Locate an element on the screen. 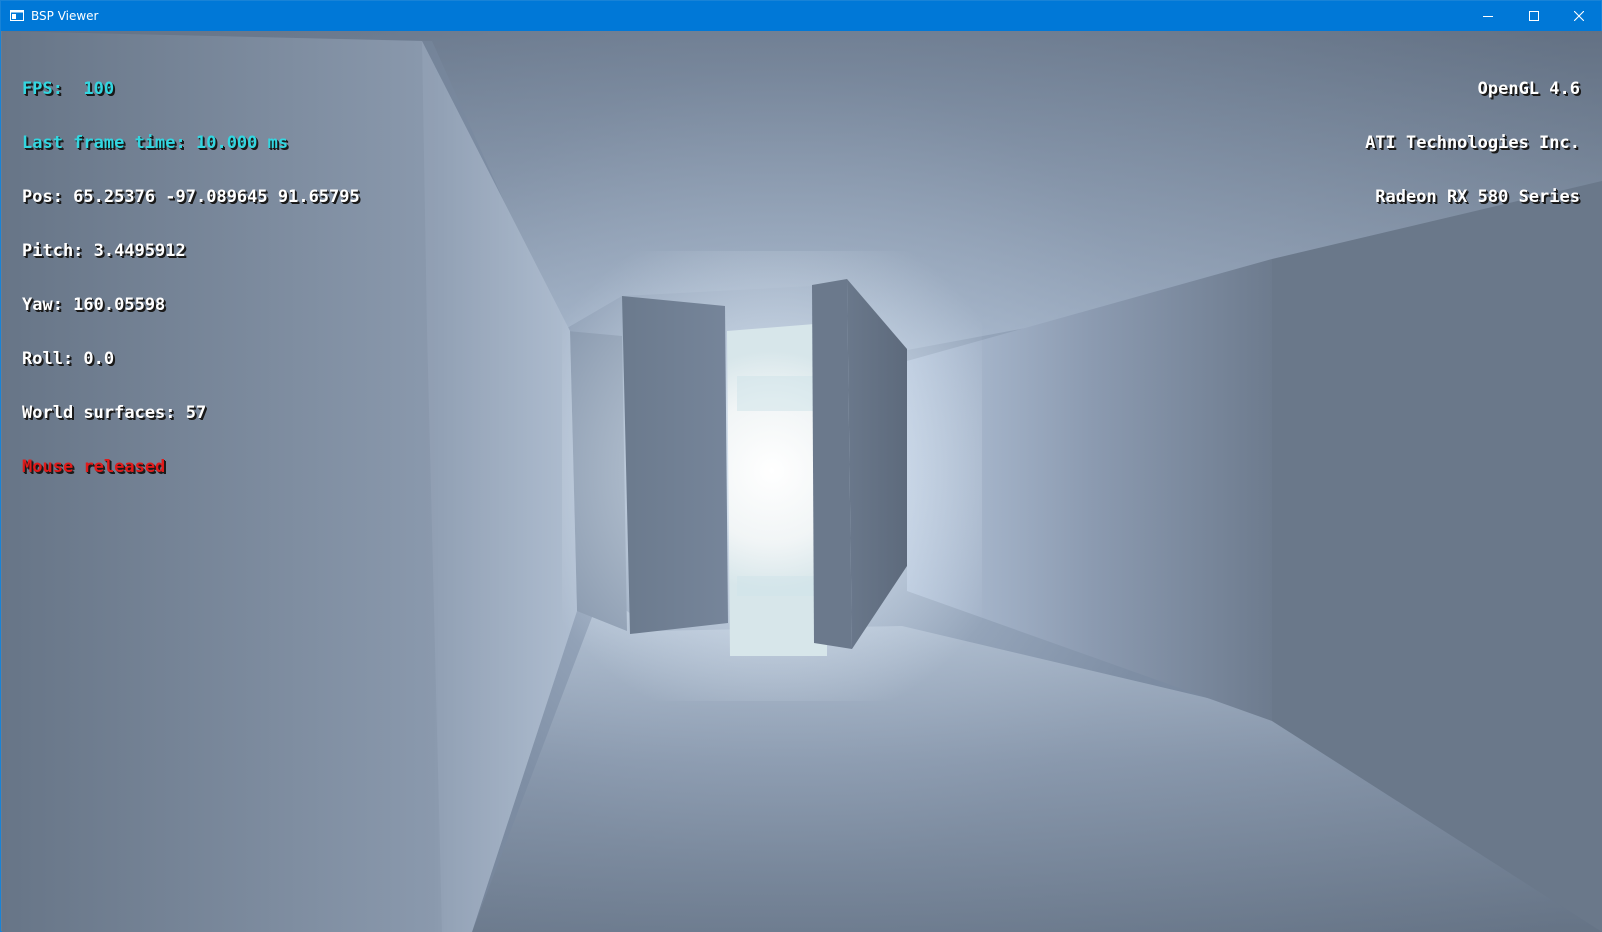  close-button is located at coordinates (1579, 16).